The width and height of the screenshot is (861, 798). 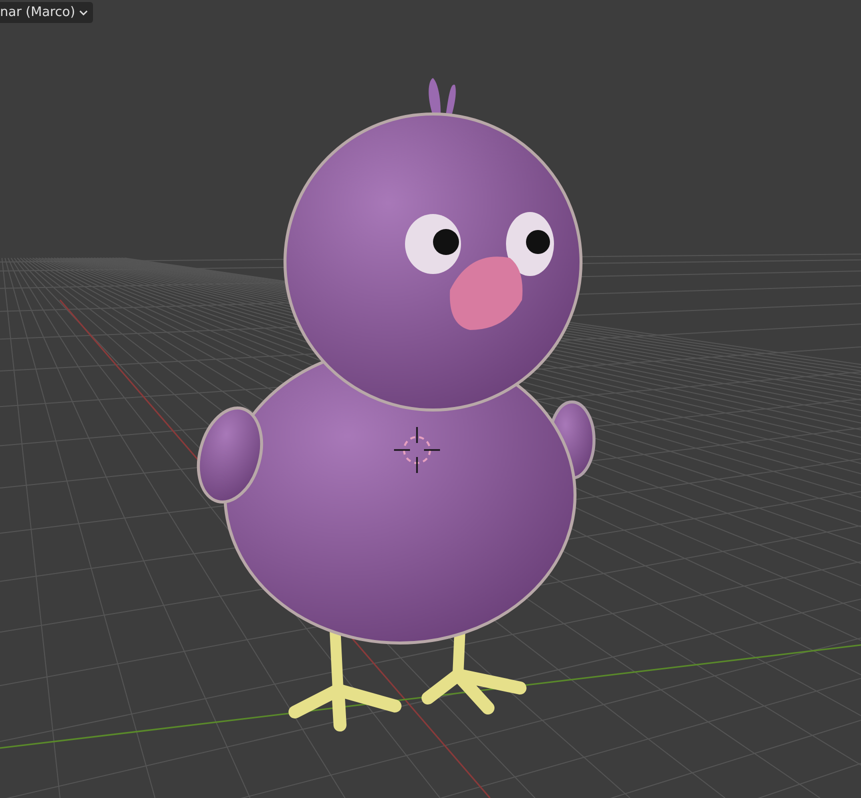 What do you see at coordinates (47, 12) in the screenshot?
I see `object-dropdown: nar (Marco)` at bounding box center [47, 12].